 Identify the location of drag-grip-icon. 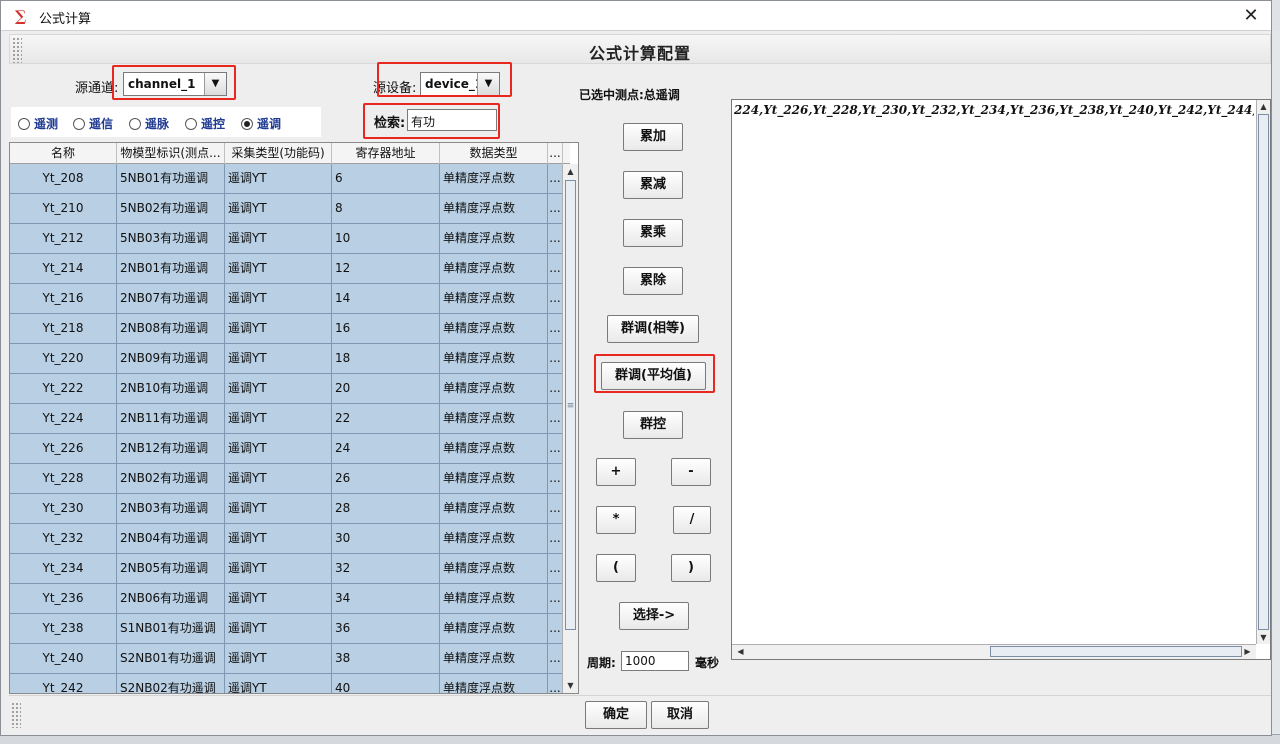
(16, 715).